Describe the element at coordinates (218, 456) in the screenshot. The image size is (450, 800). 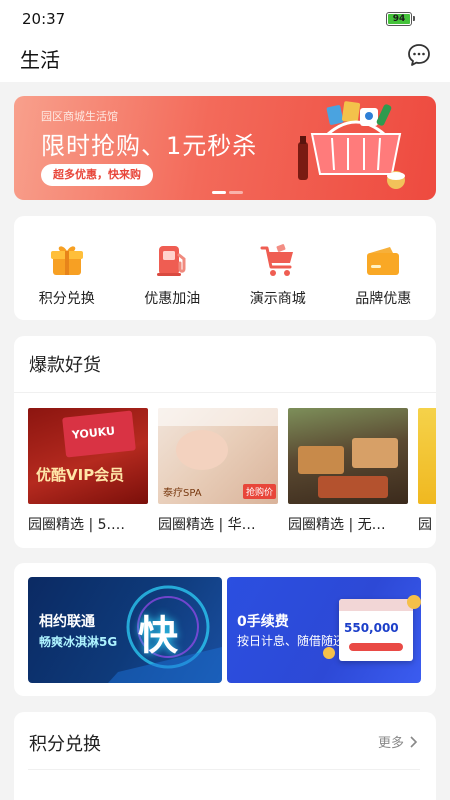
I see `product-image: 泰疗SPA 抢购价` at that location.